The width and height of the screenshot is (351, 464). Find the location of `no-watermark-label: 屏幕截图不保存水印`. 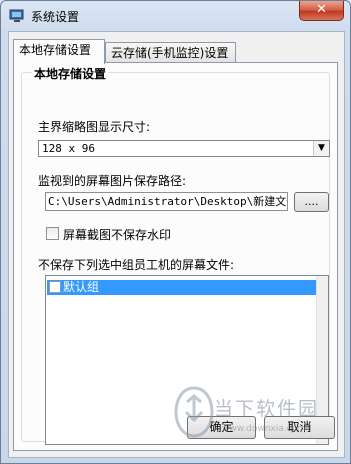

no-watermark-label: 屏幕截图不保存水印 is located at coordinates (117, 235).